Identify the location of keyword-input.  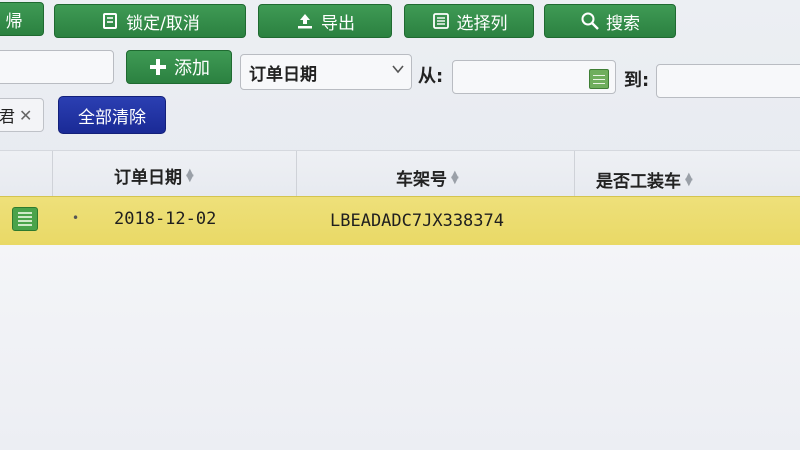
(57, 67).